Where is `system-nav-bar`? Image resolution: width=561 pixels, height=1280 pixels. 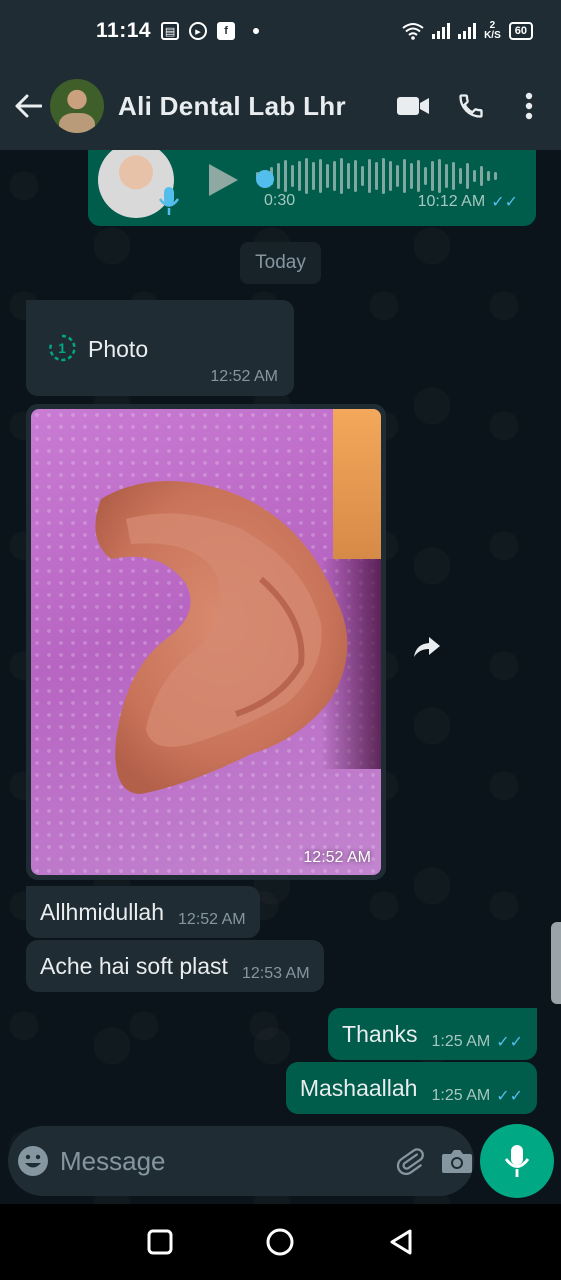
system-nav-bar is located at coordinates (280, 1242).